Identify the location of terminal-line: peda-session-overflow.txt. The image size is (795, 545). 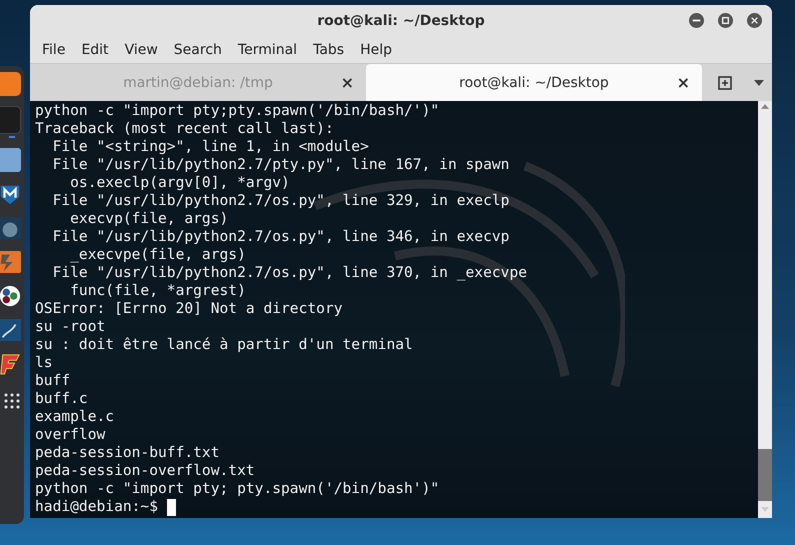
(145, 471).